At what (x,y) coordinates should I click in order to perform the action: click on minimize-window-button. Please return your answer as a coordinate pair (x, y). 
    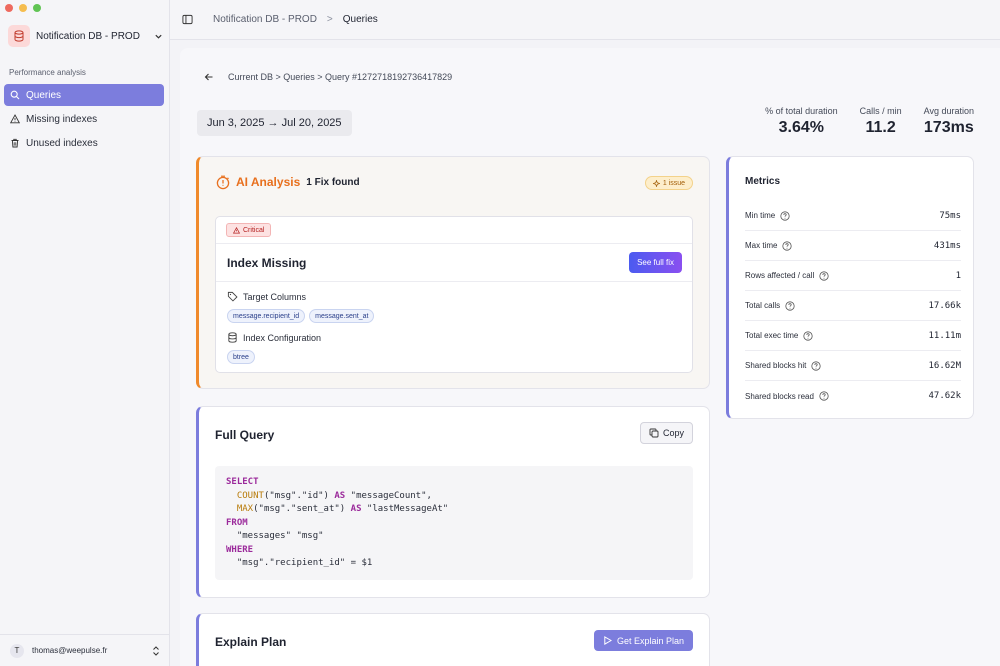
    Looking at the image, I should click on (23, 8).